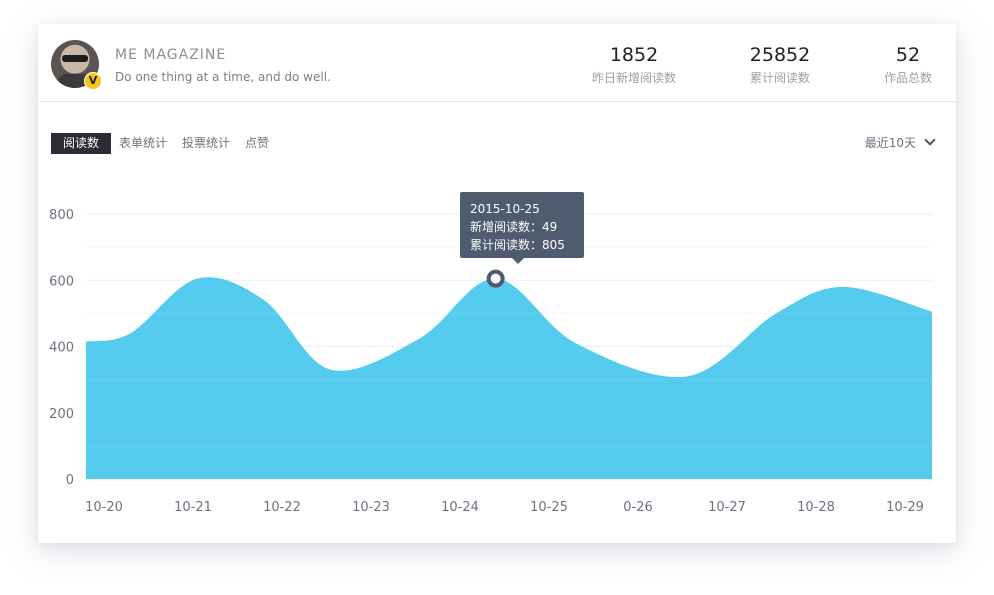 The width and height of the screenshot is (994, 595). Describe the element at coordinates (104, 507) in the screenshot. I see `x-tick-label: 10-20` at that location.